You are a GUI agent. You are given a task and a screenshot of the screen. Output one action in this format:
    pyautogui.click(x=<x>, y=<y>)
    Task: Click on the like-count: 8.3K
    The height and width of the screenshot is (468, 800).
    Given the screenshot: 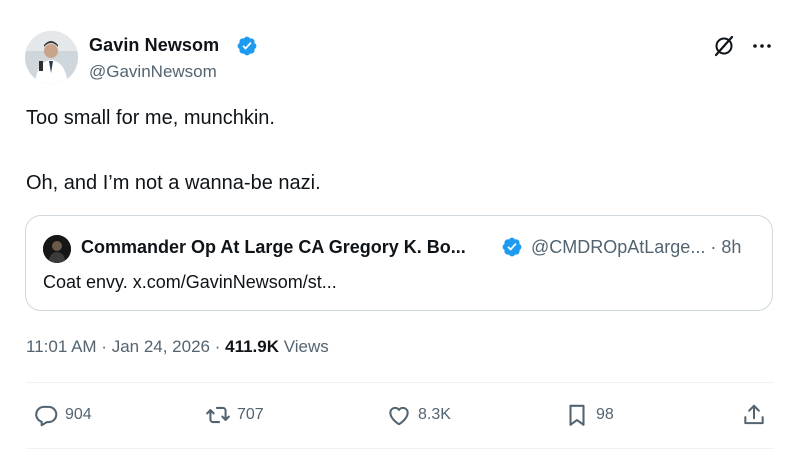 What is the action you would take?
    pyautogui.click(x=434, y=414)
    